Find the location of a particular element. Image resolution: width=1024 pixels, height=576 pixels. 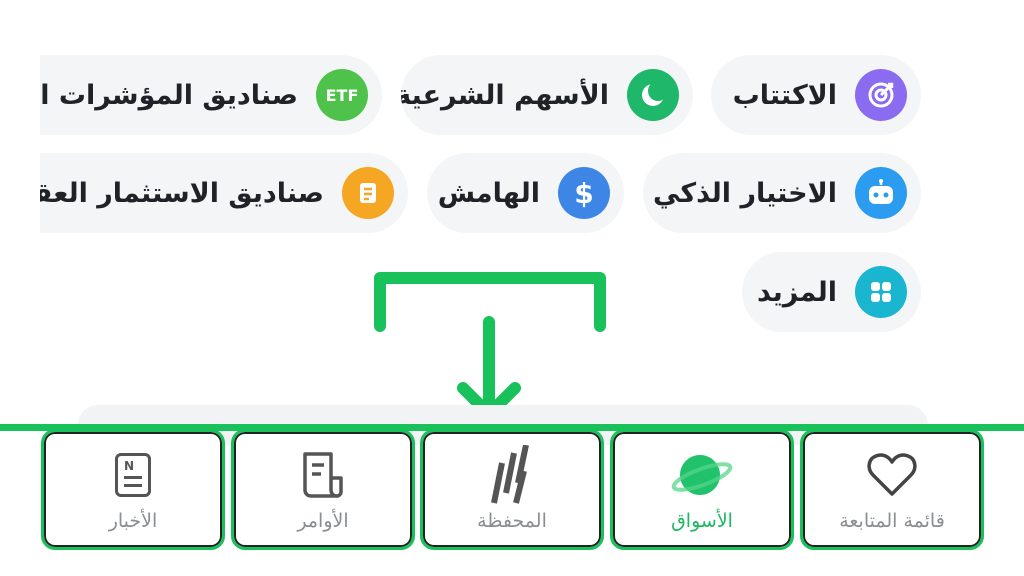

target-icon is located at coordinates (881, 95).